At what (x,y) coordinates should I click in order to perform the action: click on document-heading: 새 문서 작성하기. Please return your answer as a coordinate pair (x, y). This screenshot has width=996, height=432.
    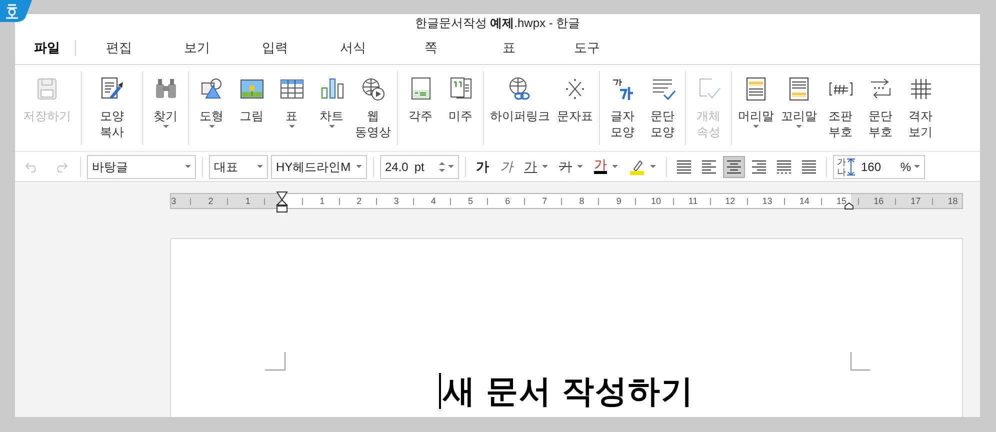
    Looking at the image, I should click on (568, 391).